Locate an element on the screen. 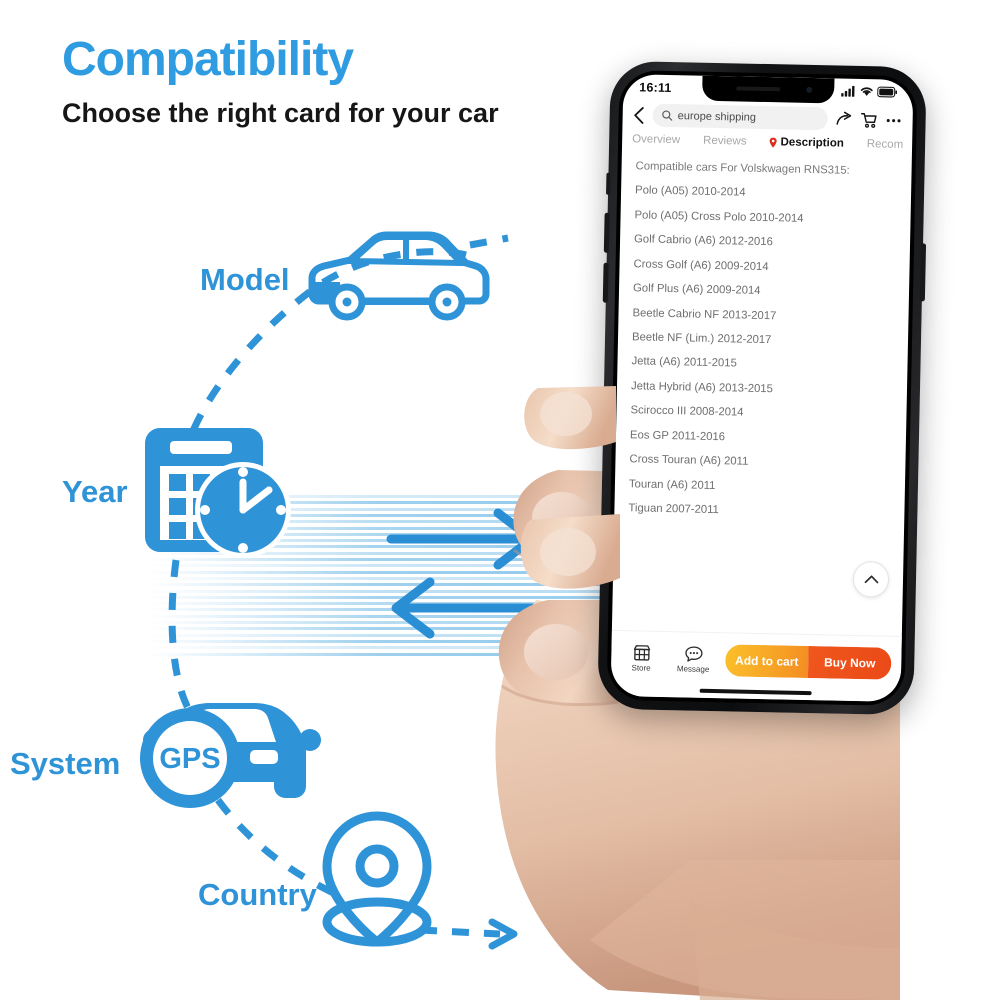  tab-recommend-label: Recom is located at coordinates (885, 144).